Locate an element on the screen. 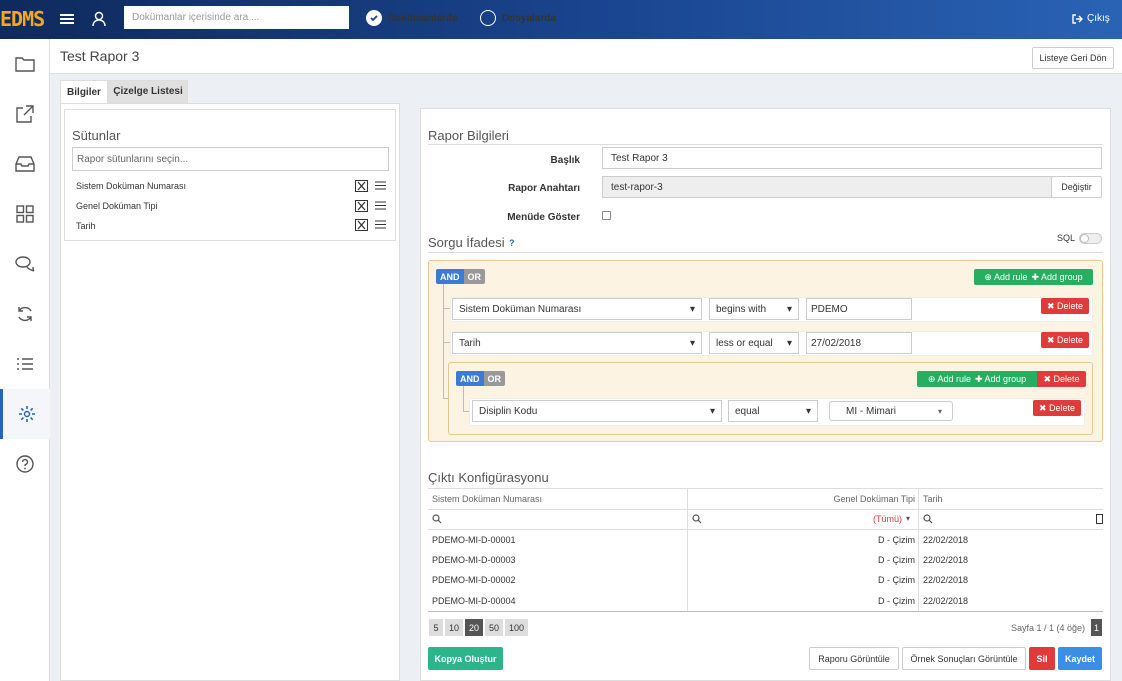 This screenshot has height=681, width=1122. checked-radio-icon is located at coordinates (374, 18).